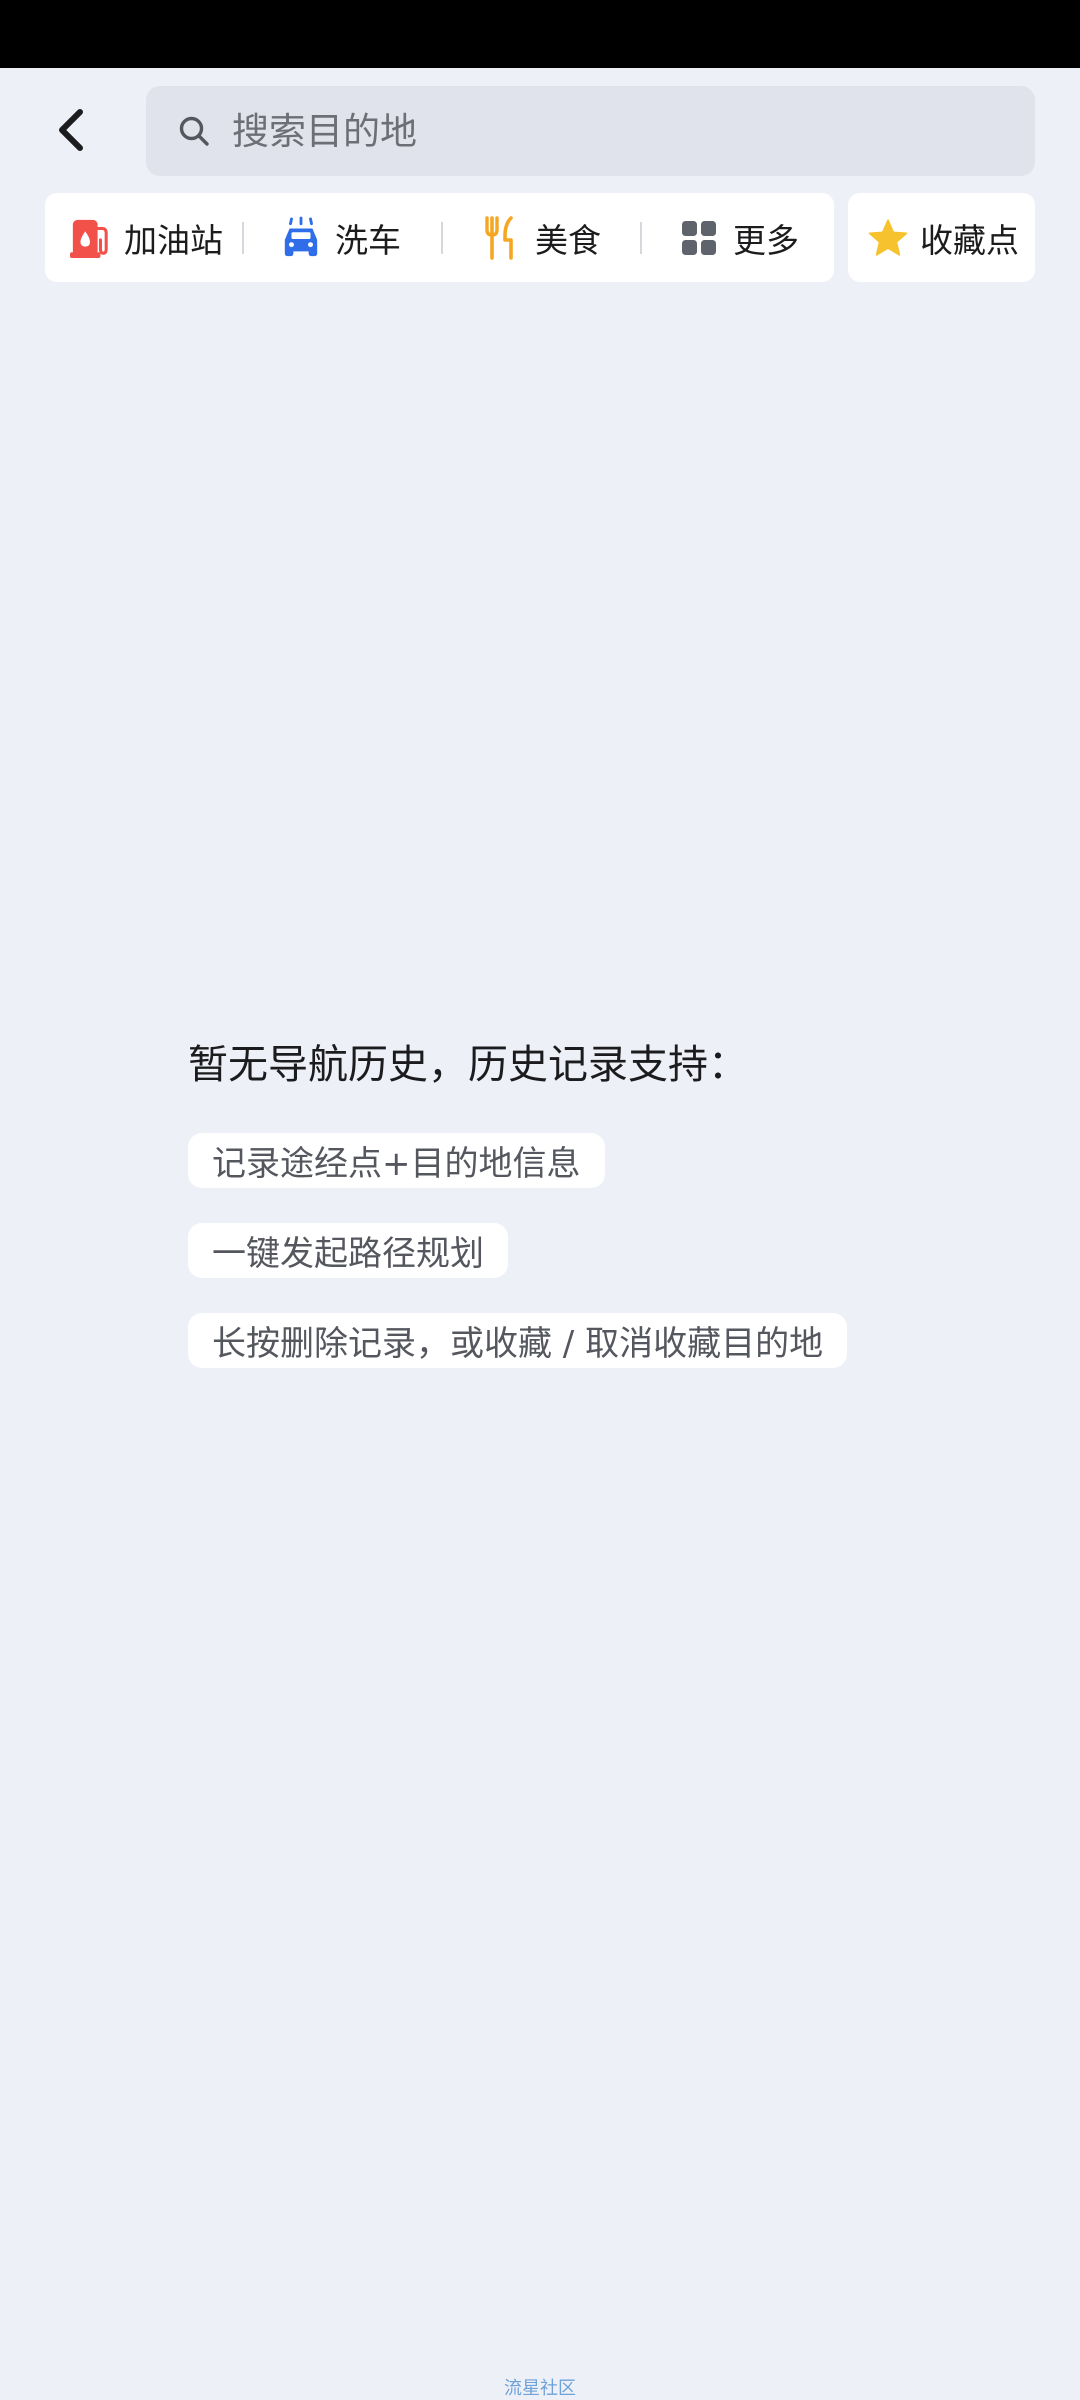 This screenshot has width=1080, height=2400. I want to click on favorites-label: 收藏点, so click(969, 240).